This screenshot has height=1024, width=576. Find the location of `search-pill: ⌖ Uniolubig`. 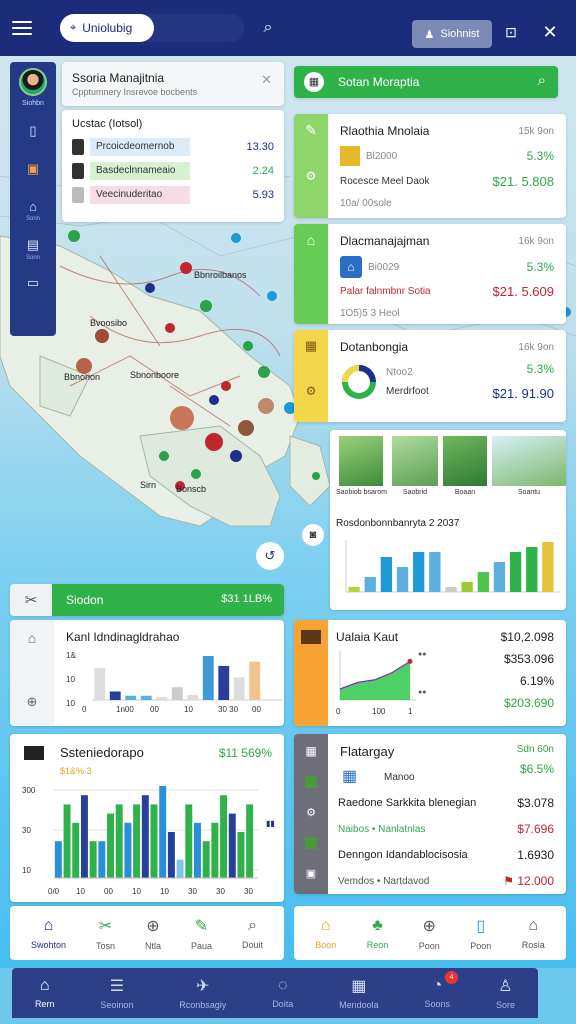

search-pill: ⌖ Uniolubig is located at coordinates (152, 28).